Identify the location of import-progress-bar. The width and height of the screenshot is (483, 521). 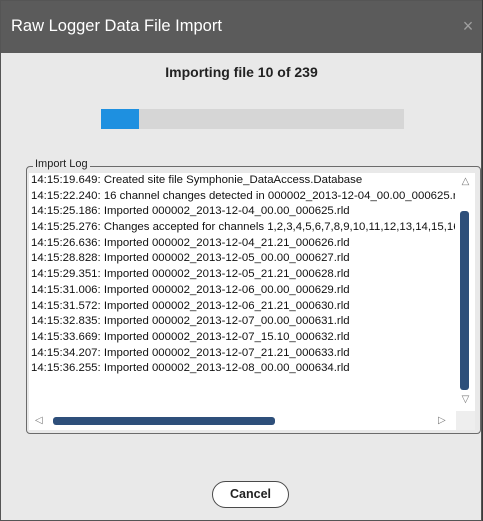
(252, 119).